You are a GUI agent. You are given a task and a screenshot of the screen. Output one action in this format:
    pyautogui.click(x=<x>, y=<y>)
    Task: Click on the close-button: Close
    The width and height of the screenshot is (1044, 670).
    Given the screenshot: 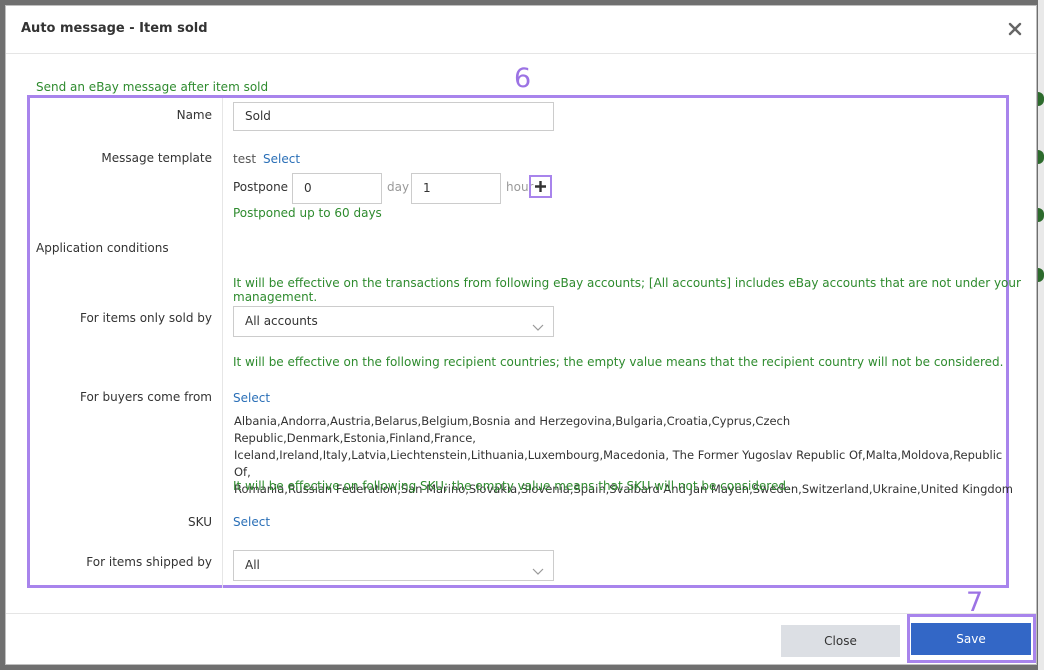 What is the action you would take?
    pyautogui.click(x=840, y=641)
    